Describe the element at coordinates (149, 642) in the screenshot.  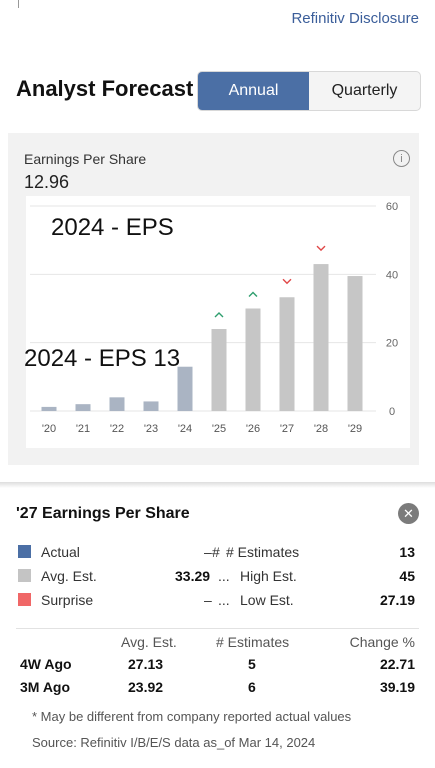
I see `col-header-avg: Avg. Est.` at that location.